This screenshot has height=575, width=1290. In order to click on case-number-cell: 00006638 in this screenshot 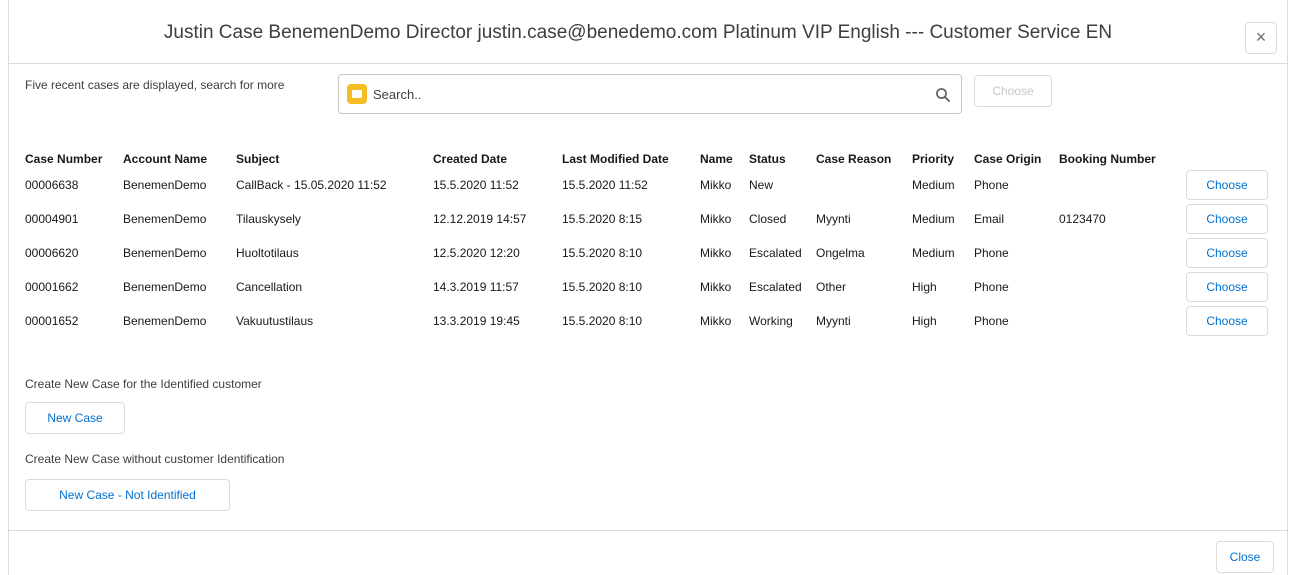, I will do `click(52, 185)`.